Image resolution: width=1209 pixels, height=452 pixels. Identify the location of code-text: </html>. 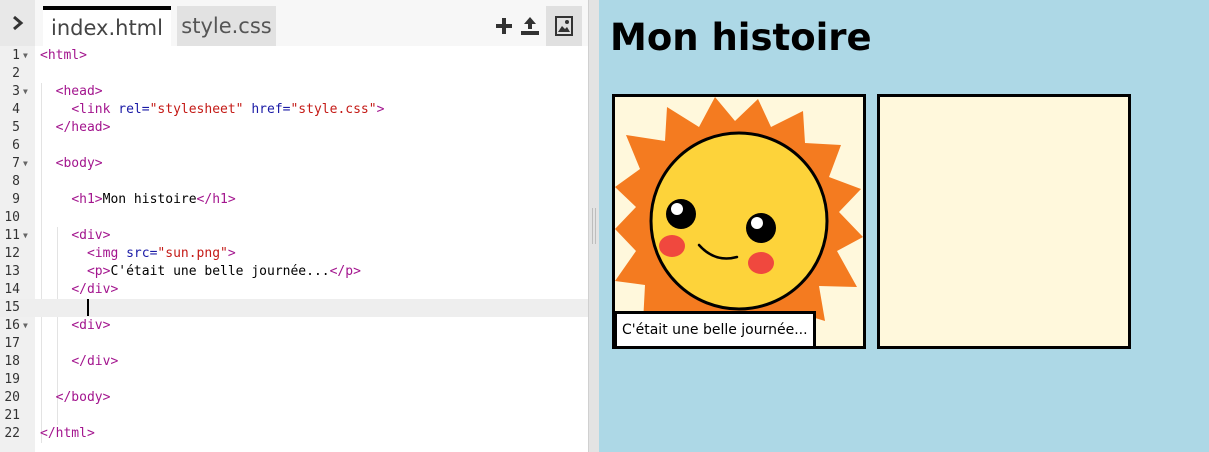
(67, 434).